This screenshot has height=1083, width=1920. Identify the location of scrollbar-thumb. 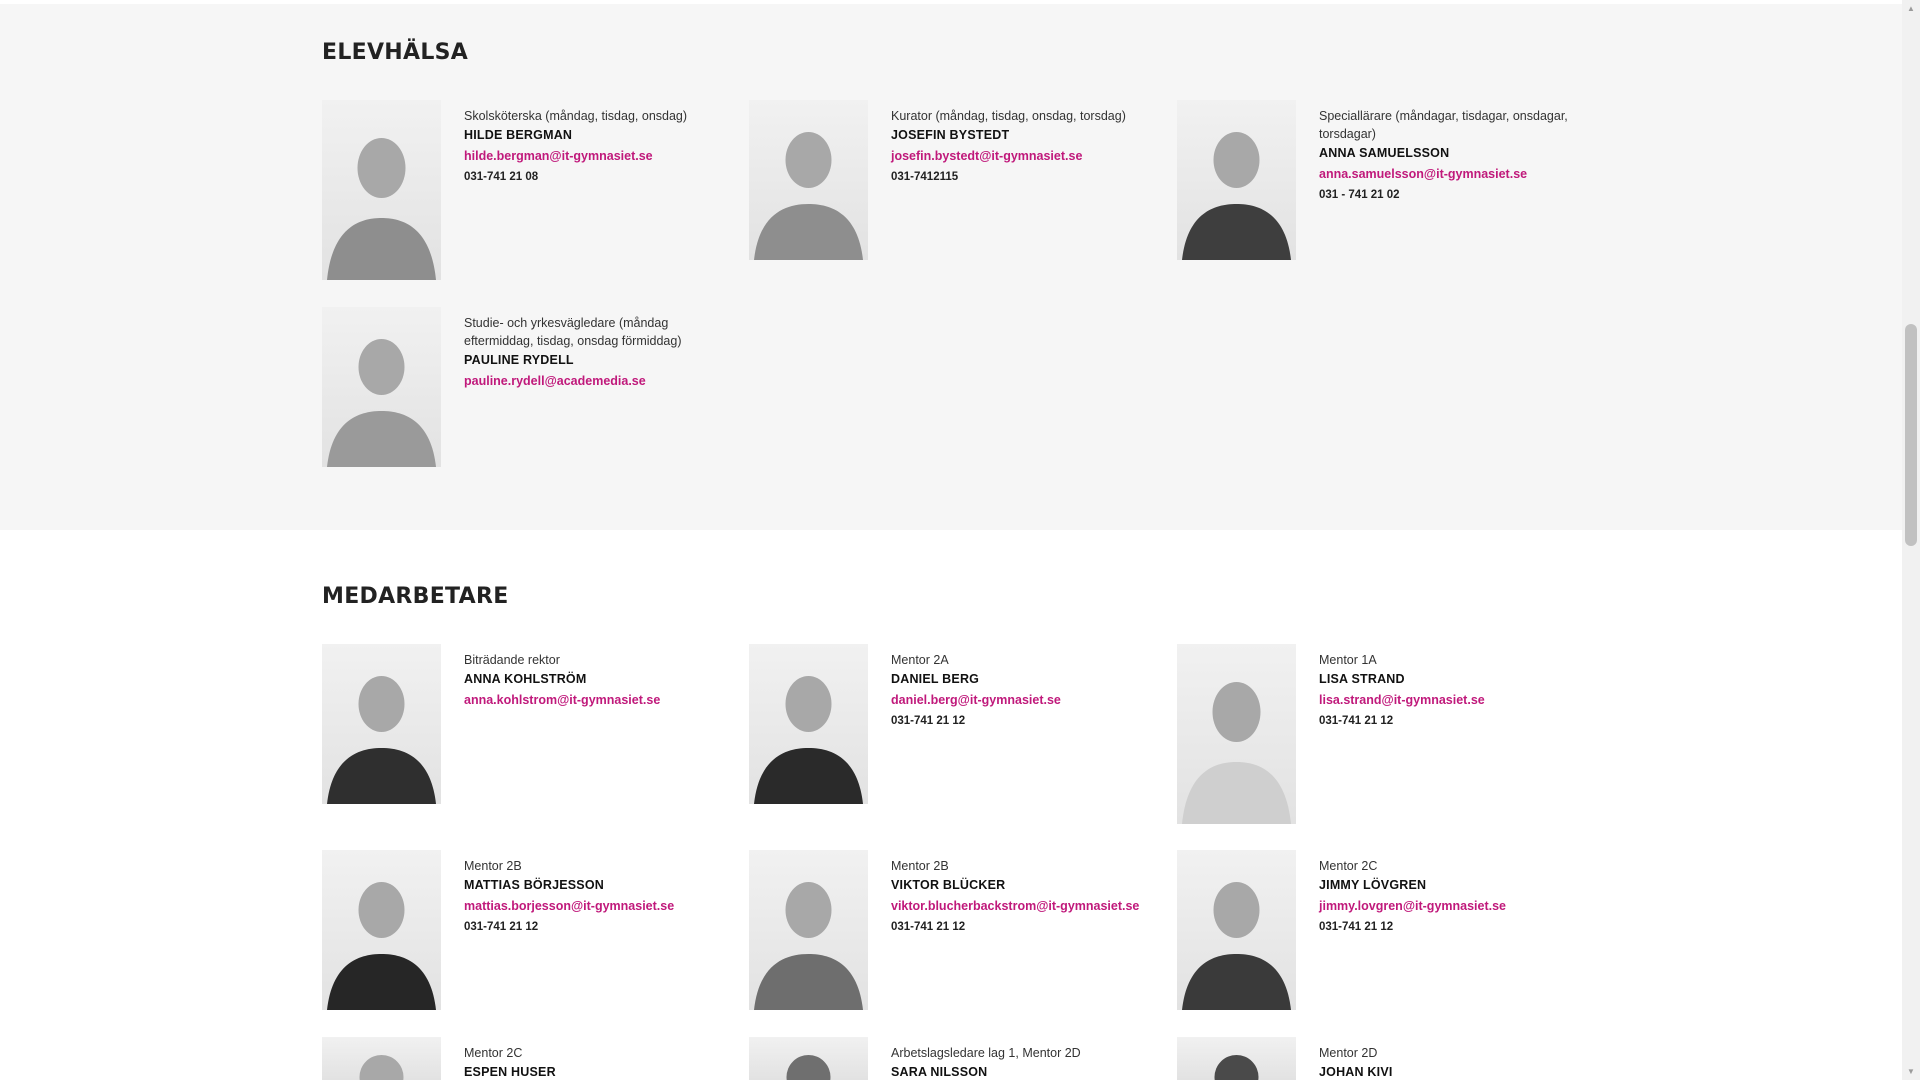
(1911, 435).